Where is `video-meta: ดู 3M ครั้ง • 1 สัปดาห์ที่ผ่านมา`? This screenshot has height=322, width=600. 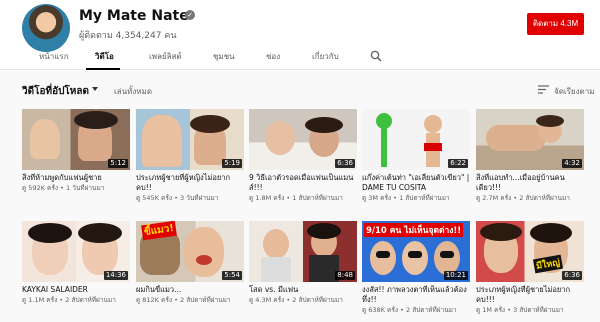 video-meta: ดู 3M ครั้ง • 1 สัปดาห์ที่ผ่านมา is located at coordinates (406, 198).